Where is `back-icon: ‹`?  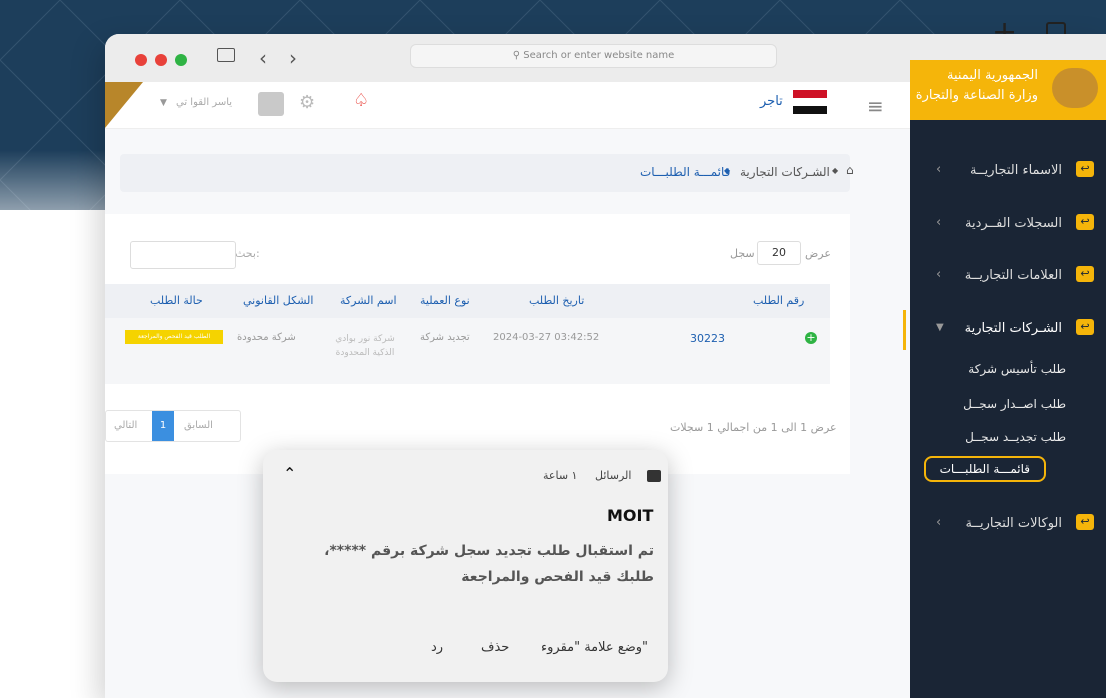
back-icon: ‹ is located at coordinates (263, 58).